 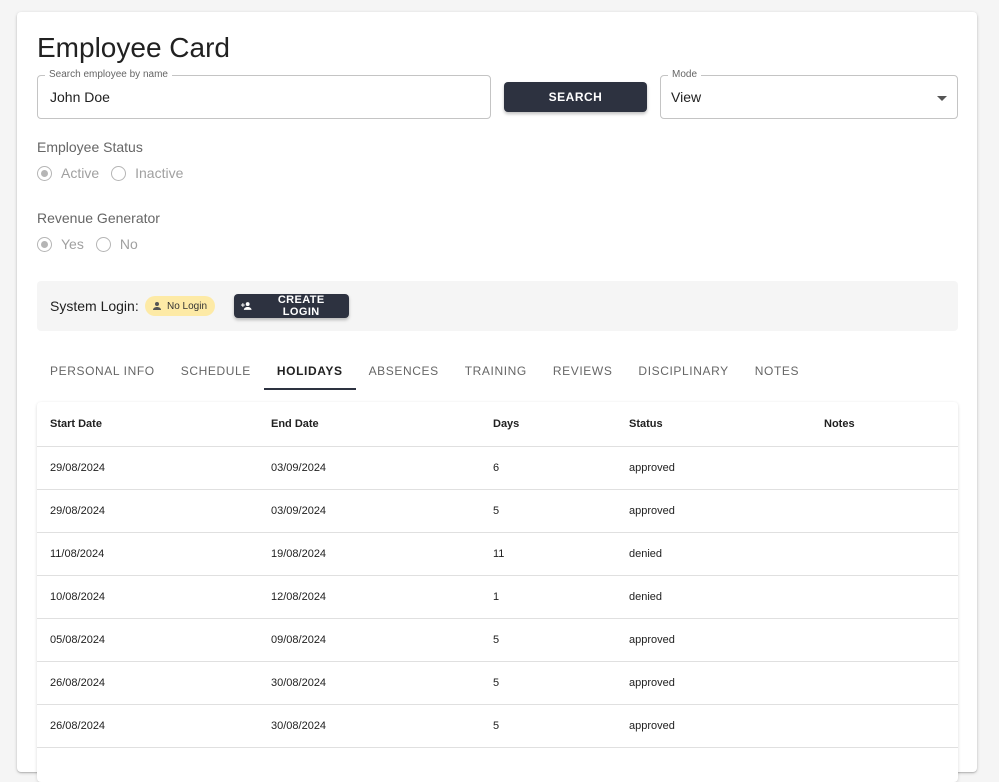 I want to click on table-row: 29/08/2024 03/09/2024 5 approved, so click(x=497, y=511).